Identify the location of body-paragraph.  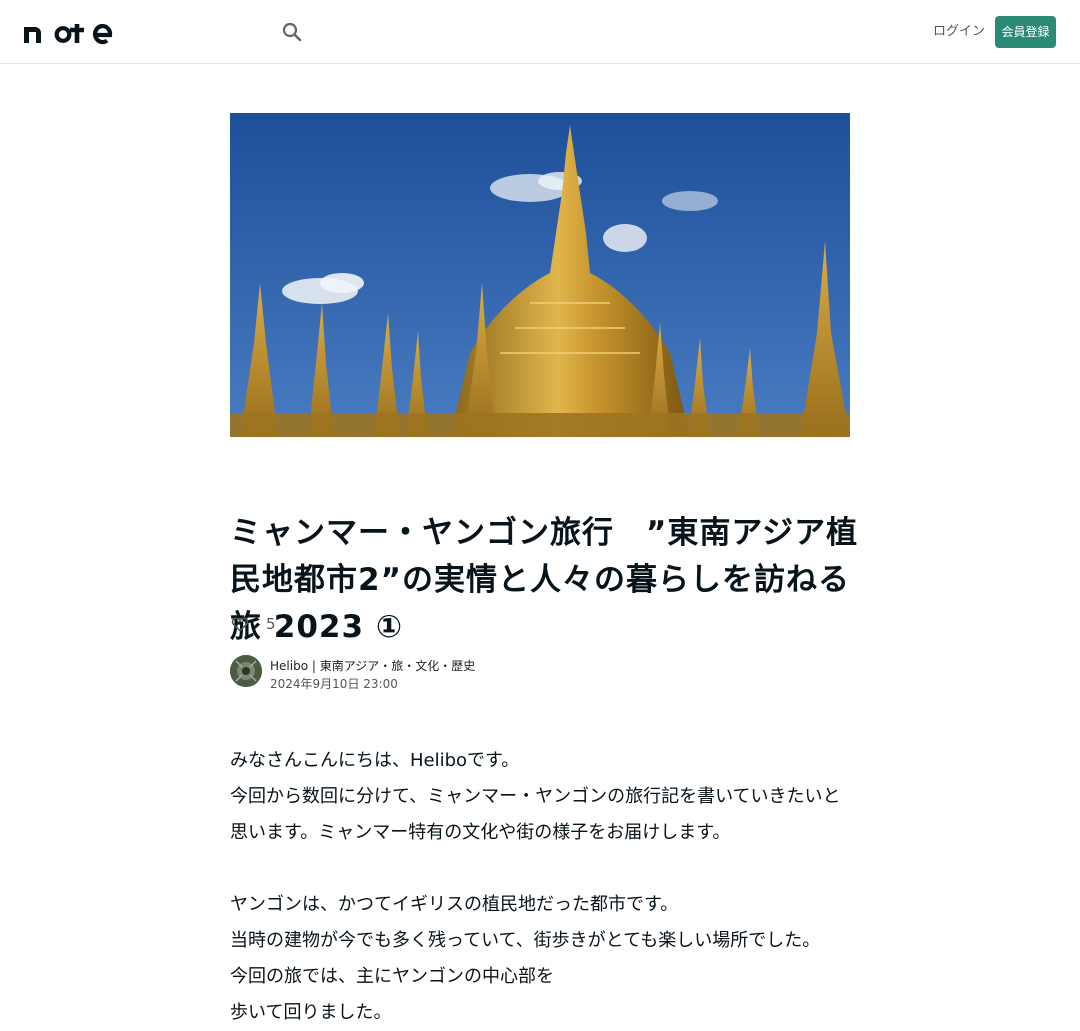
(540, 869).